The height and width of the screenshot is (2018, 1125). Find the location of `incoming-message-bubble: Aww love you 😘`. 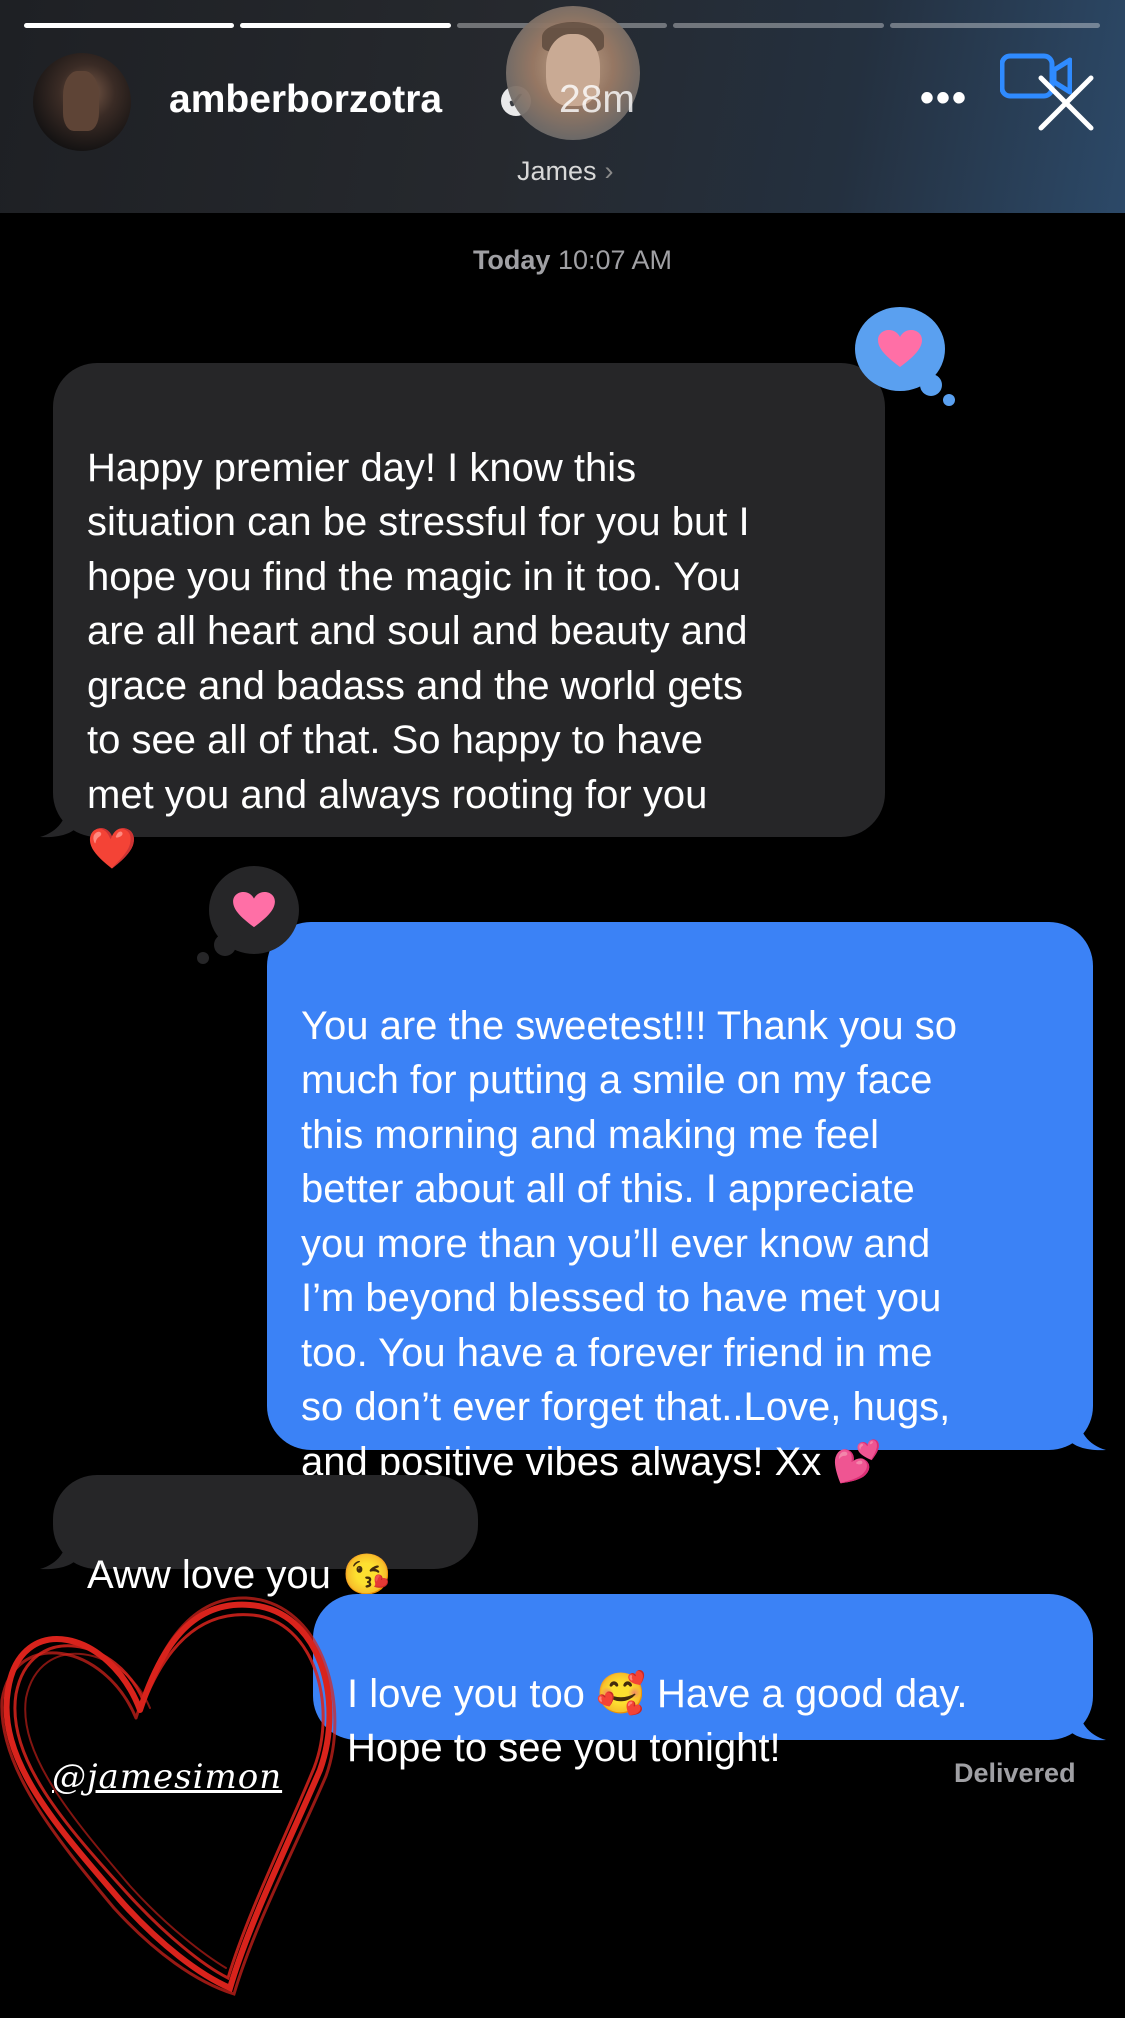

incoming-message-bubble: Aww love you 😘 is located at coordinates (265, 1536).